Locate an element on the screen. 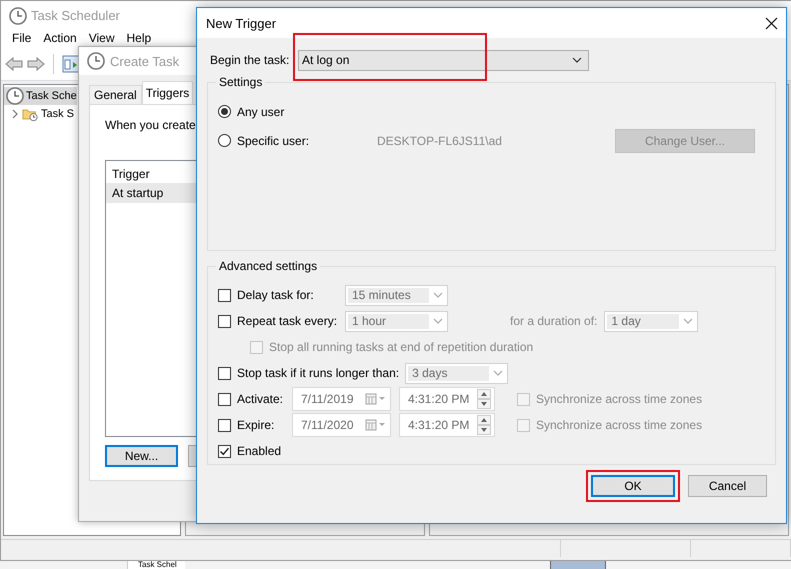  dropdown: At log on is located at coordinates (443, 60).